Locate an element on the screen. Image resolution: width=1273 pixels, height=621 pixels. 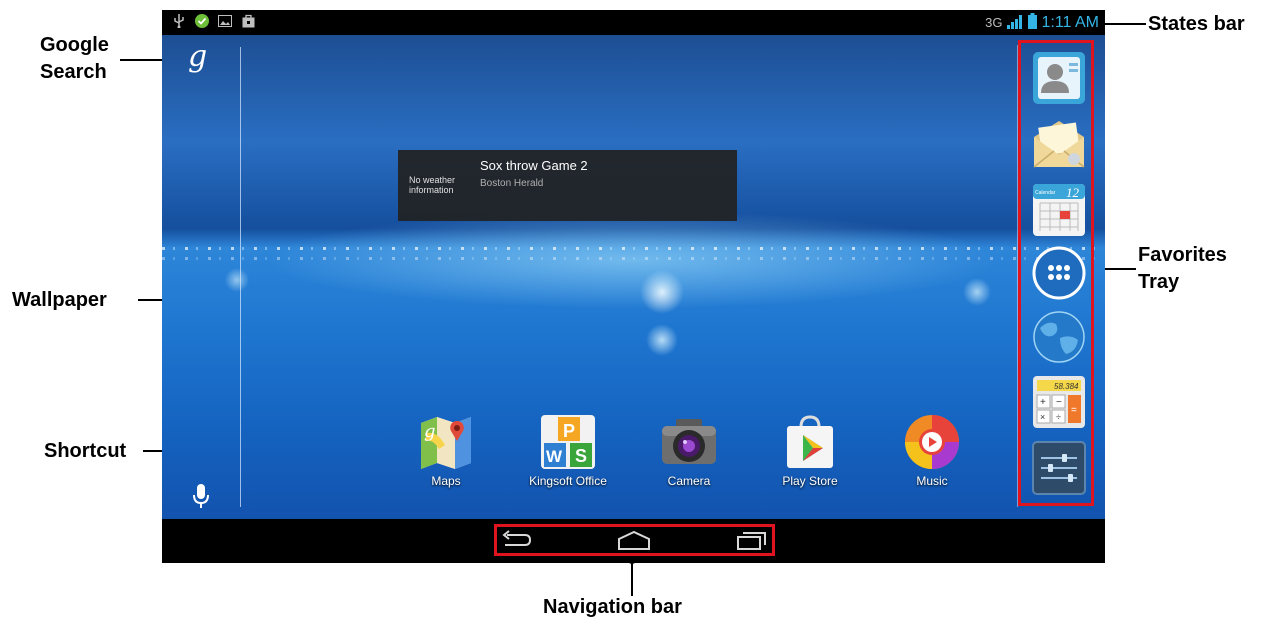
callout-favorites-line2: Tray is located at coordinates (1159, 282).